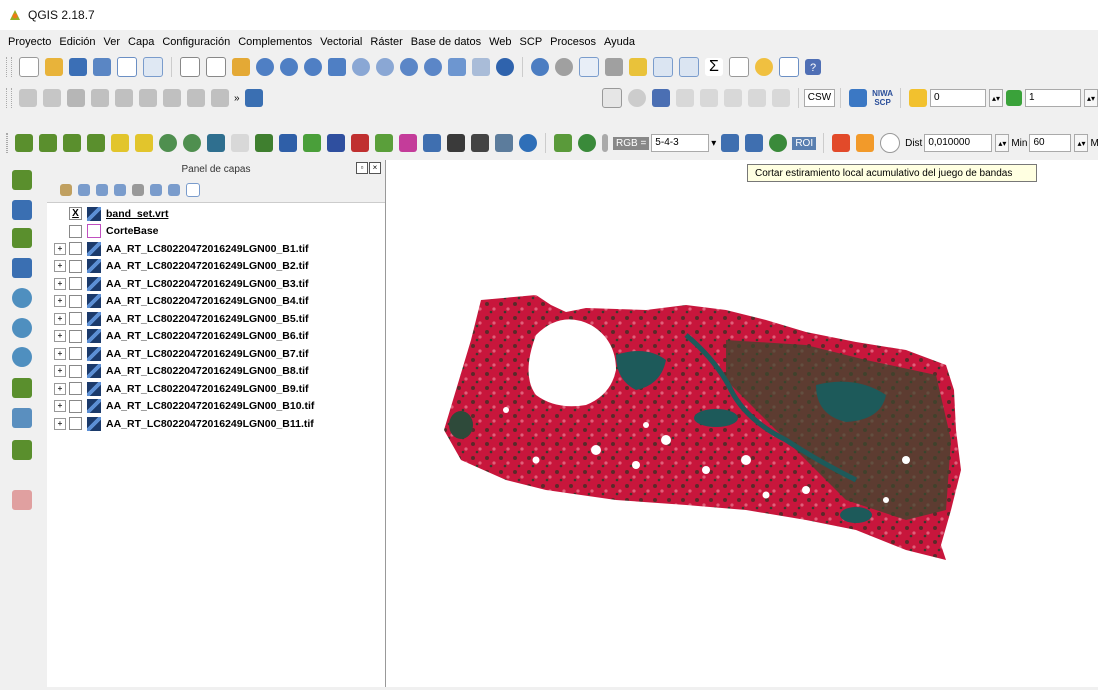 The width and height of the screenshot is (1098, 690). What do you see at coordinates (573, 42) in the screenshot?
I see `menu-procesos: Procesos` at bounding box center [573, 42].